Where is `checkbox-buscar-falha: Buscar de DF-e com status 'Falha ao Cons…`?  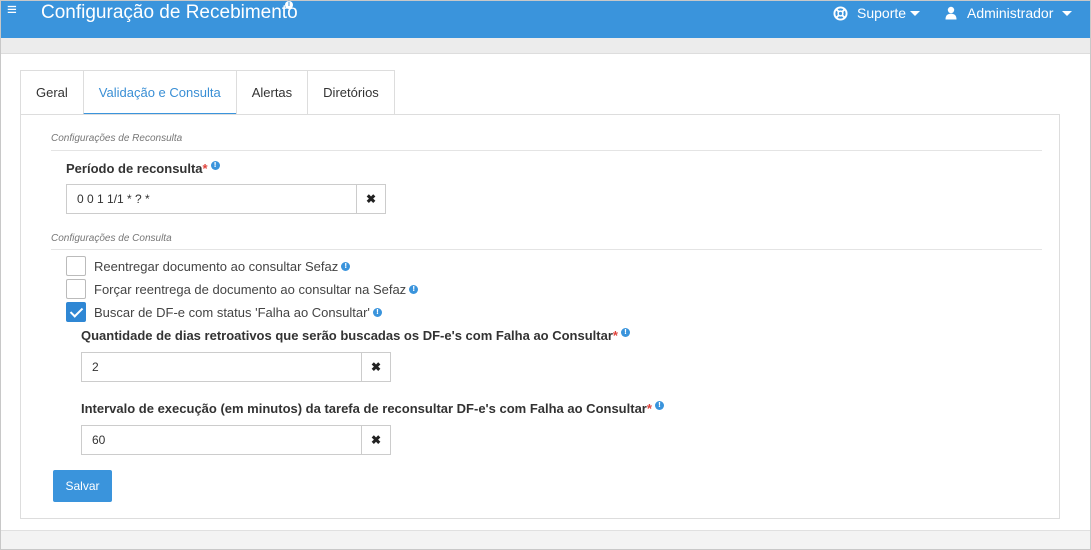 checkbox-buscar-falha: Buscar de DF-e com status 'Falha ao Cons… is located at coordinates (224, 312).